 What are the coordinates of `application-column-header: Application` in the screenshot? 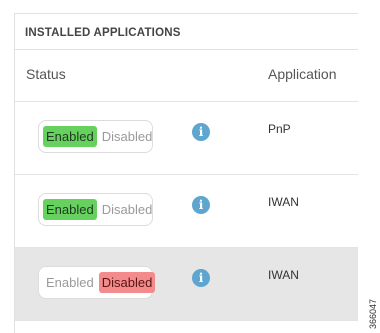 It's located at (302, 74).